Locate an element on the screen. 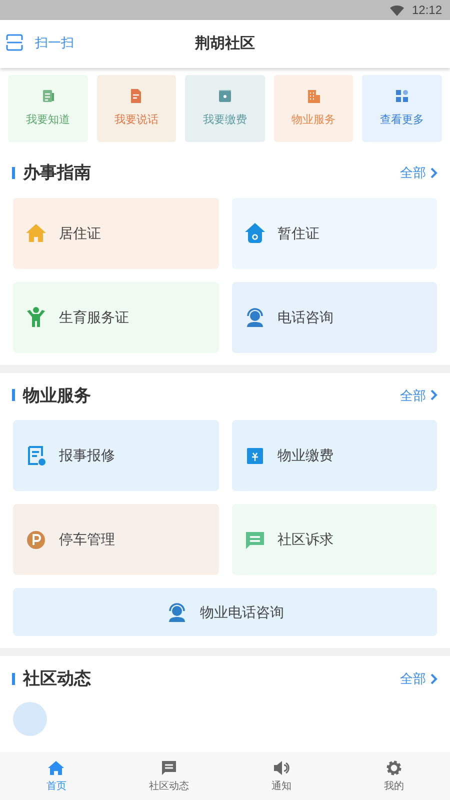 This screenshot has height=800, width=450. person-icon is located at coordinates (36, 317).